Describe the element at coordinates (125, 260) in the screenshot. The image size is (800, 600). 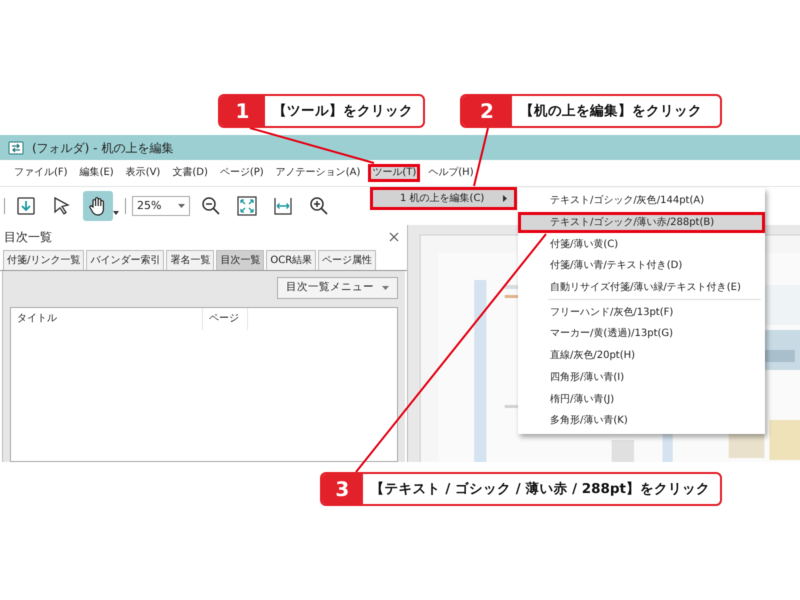
I see `tab: バインダー索引` at that location.